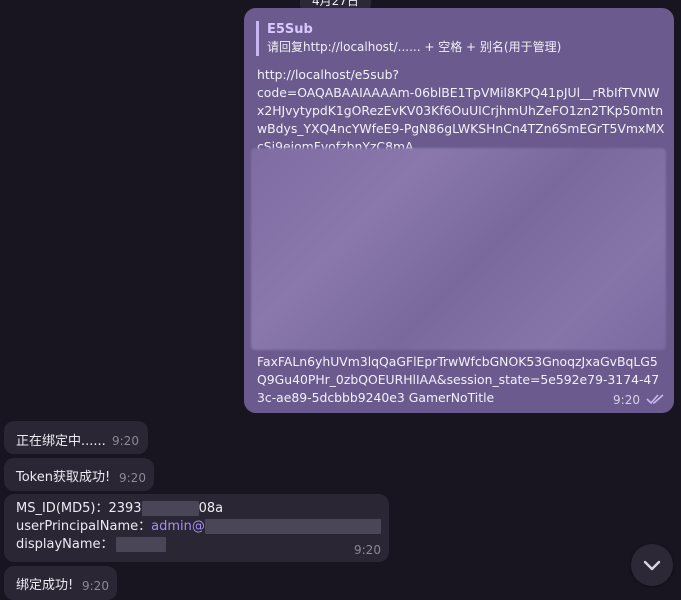 The width and height of the screenshot is (681, 600). I want to click on message-text: Token获取成功!, so click(63, 477).